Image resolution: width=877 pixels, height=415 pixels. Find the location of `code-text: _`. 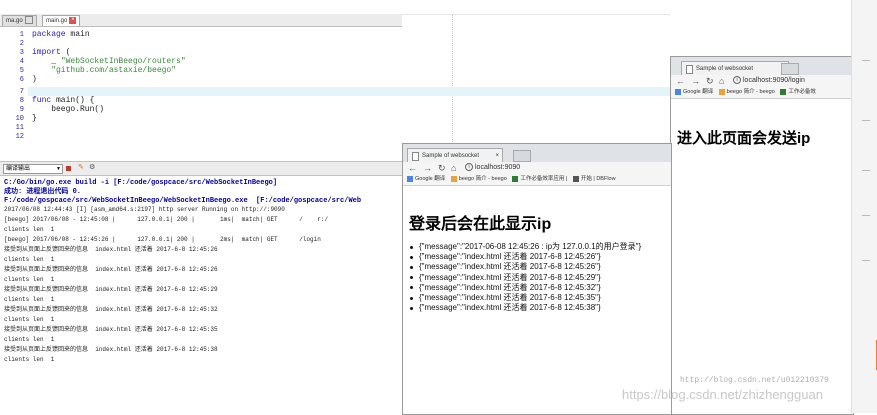

code-text: _ is located at coordinates (46, 61).